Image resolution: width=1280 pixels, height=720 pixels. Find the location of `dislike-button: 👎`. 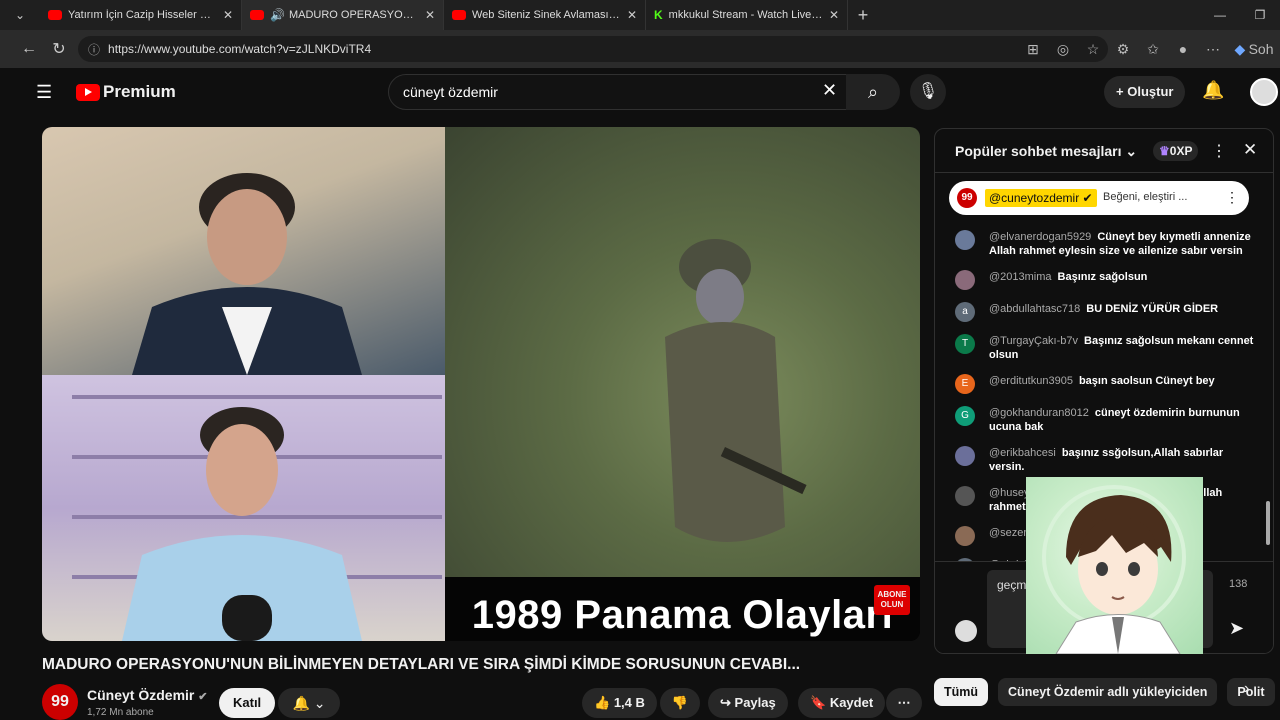

dislike-button: 👎 is located at coordinates (680, 703).